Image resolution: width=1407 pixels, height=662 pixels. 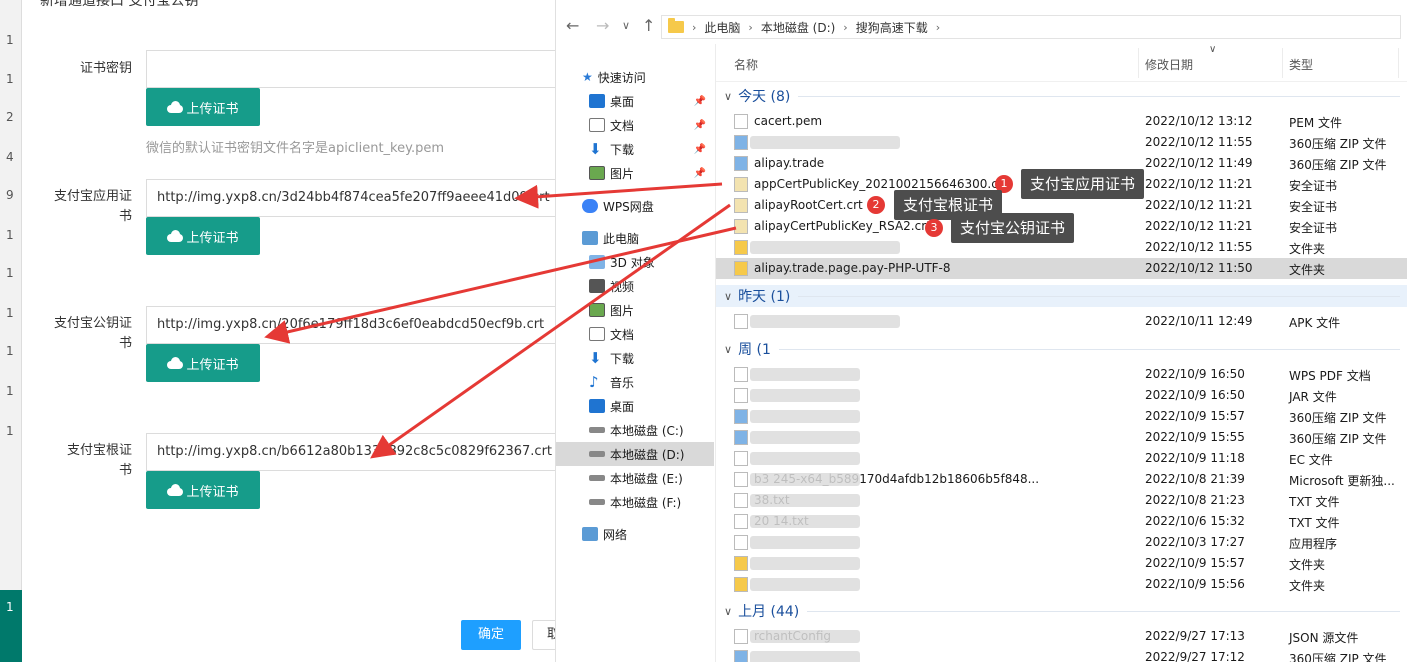 What do you see at coordinates (1061, 654) in the screenshot?
I see `file-row: 2022/9/27 17:12 360压缩 ZIP 文件` at bounding box center [1061, 654].